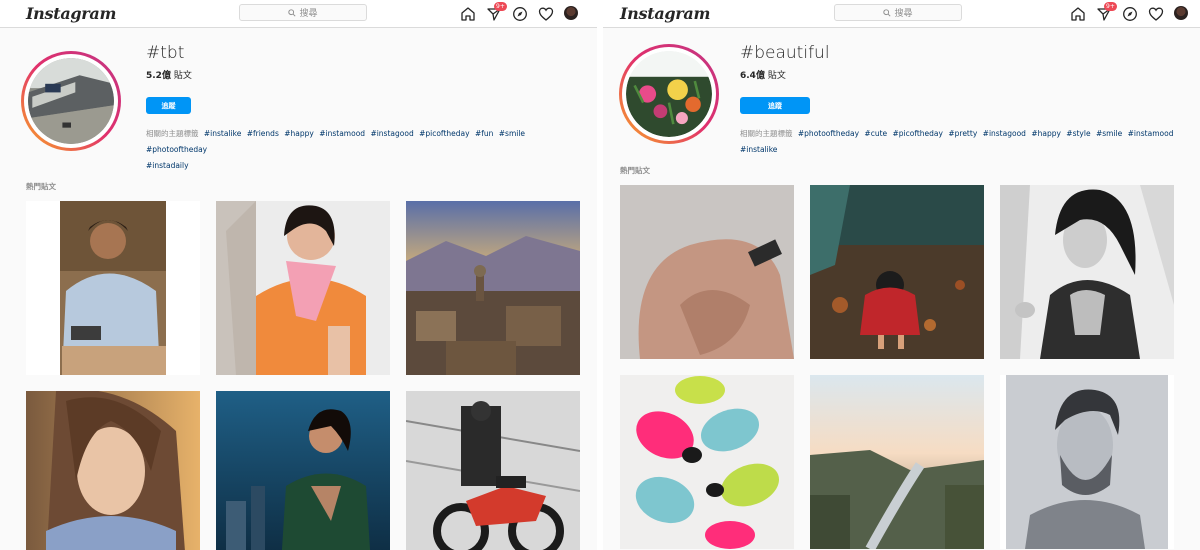  I want to click on related-hashtag-link: #fun, so click(484, 133).